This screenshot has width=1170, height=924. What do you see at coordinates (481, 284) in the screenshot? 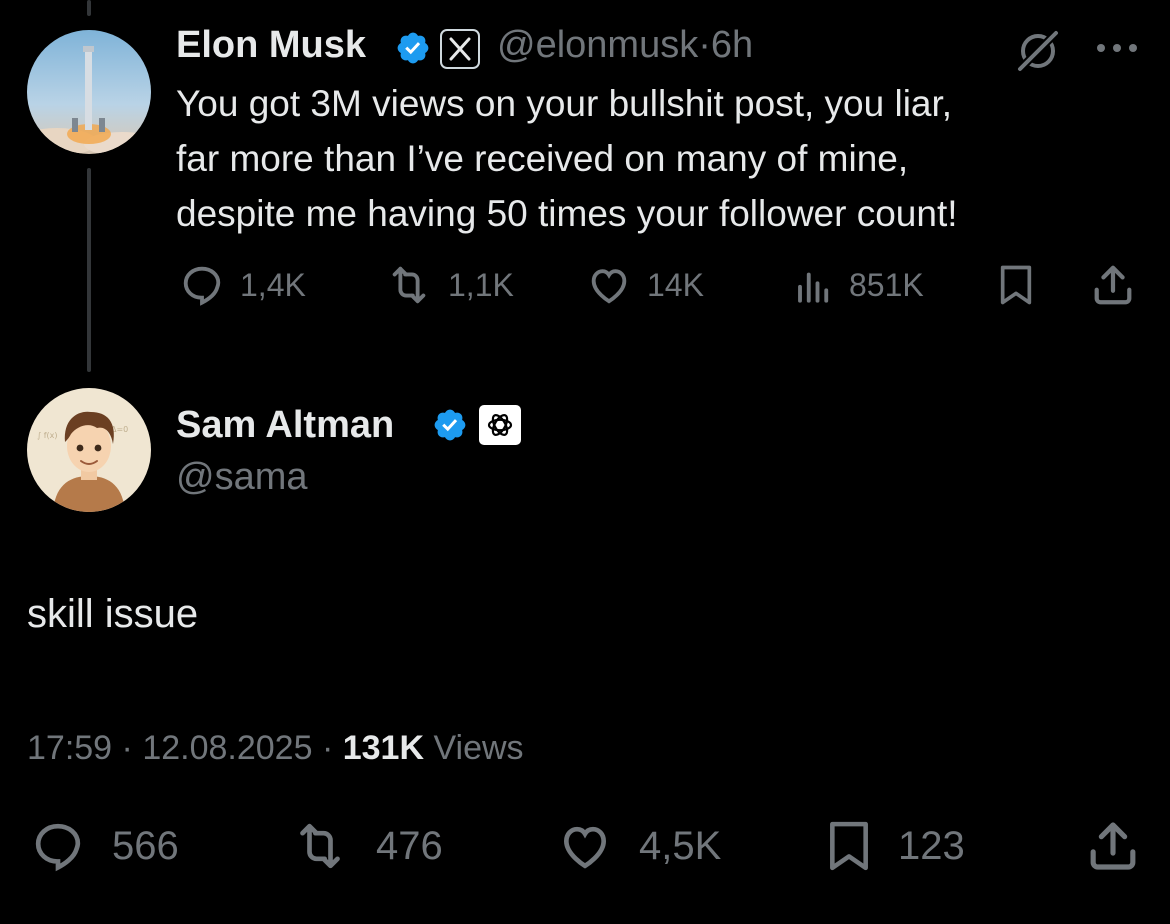
I see `repost-count: 1,1K` at bounding box center [481, 284].